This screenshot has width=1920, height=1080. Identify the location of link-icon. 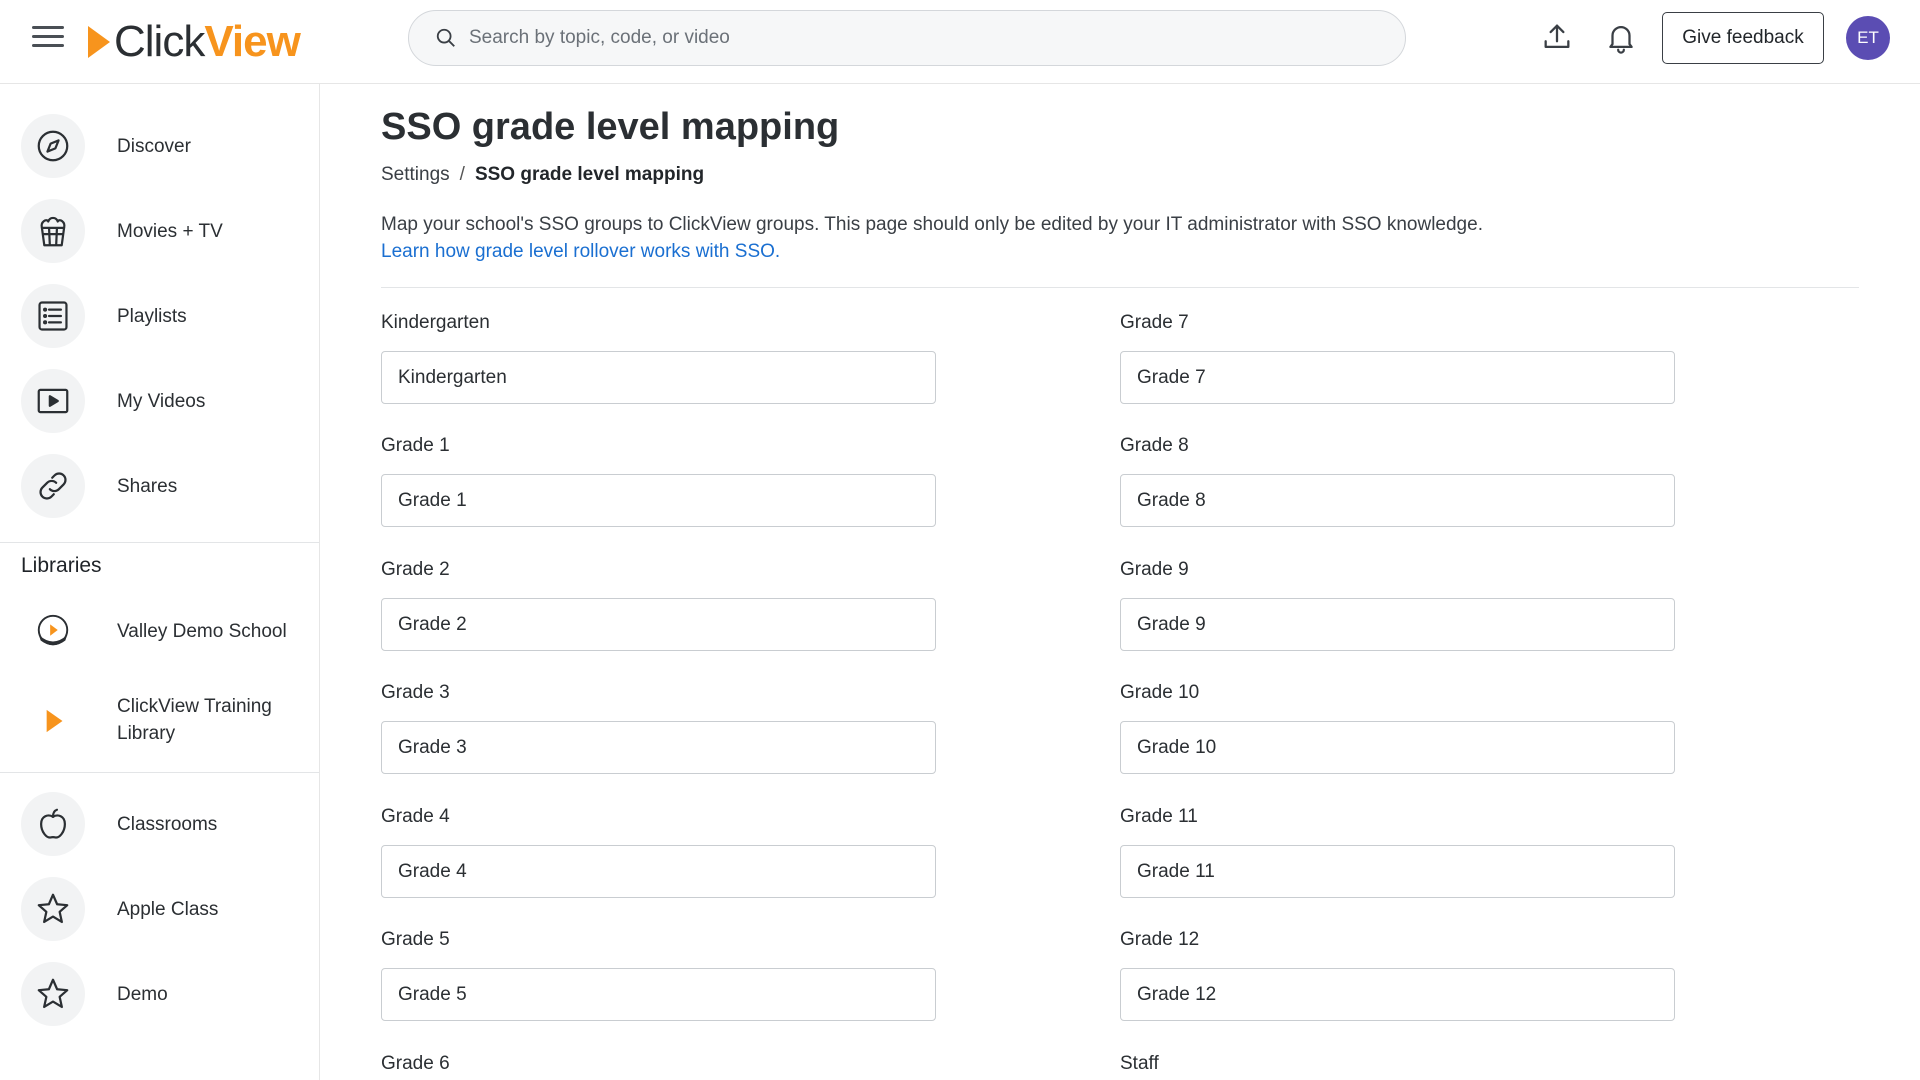
(53, 486).